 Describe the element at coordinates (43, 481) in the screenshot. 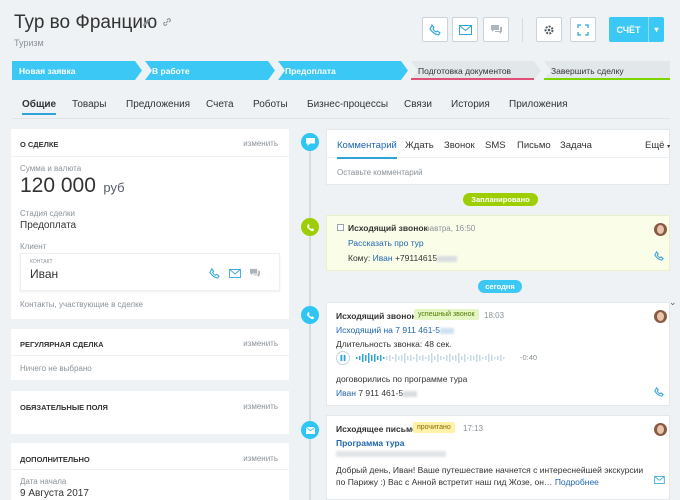

I see `start-date-label: Дата начала` at that location.